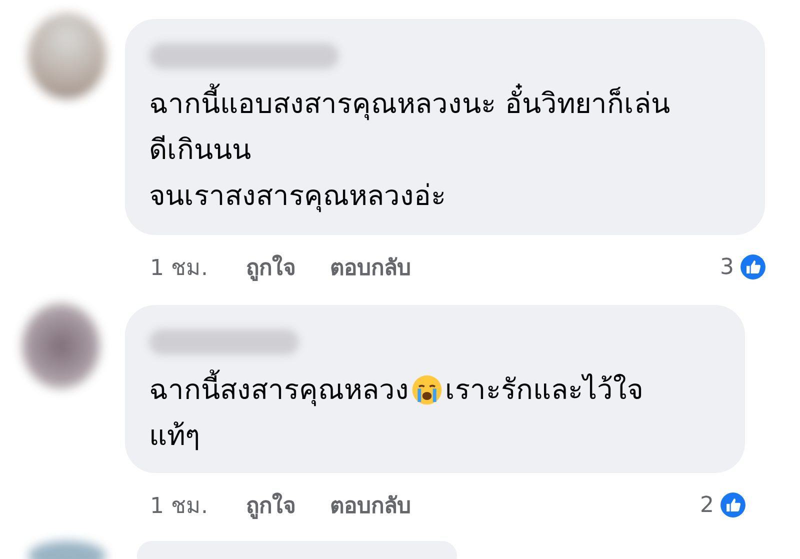  What do you see at coordinates (279, 390) in the screenshot?
I see `comment-text: ฉากนี้สงสารคุณหลวง` at bounding box center [279, 390].